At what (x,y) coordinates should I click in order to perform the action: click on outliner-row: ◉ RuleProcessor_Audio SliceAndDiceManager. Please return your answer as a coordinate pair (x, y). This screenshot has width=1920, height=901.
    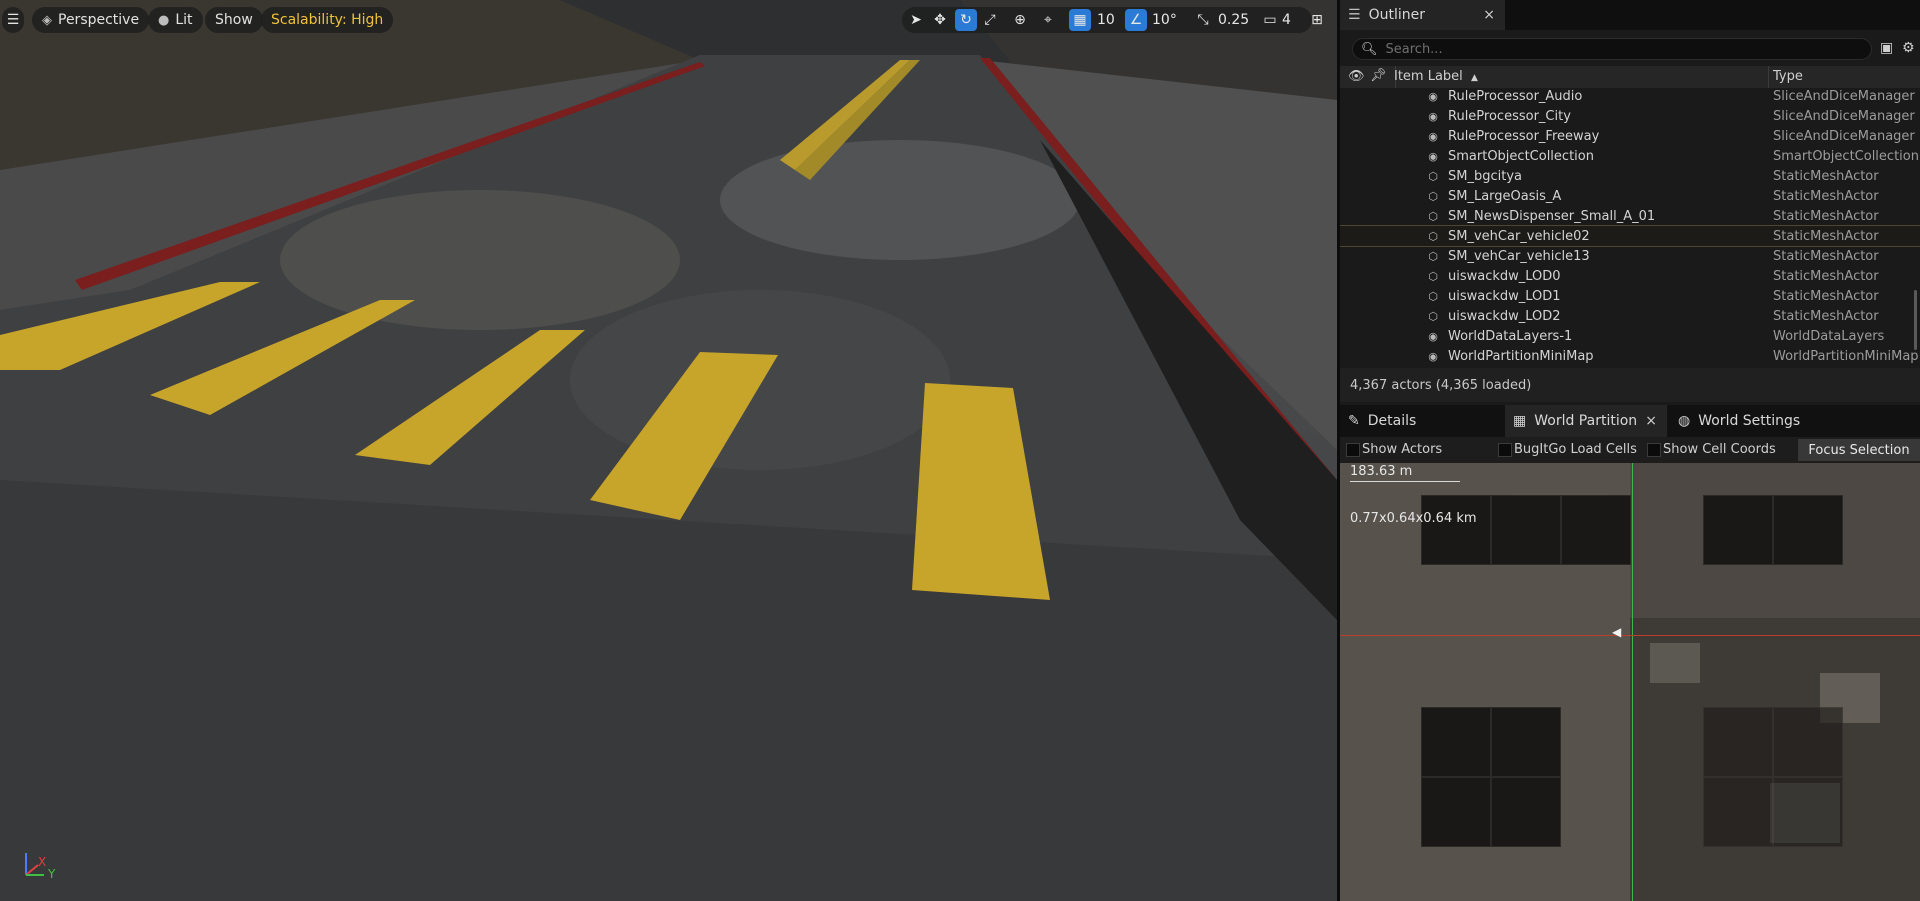
    Looking at the image, I should click on (1630, 97).